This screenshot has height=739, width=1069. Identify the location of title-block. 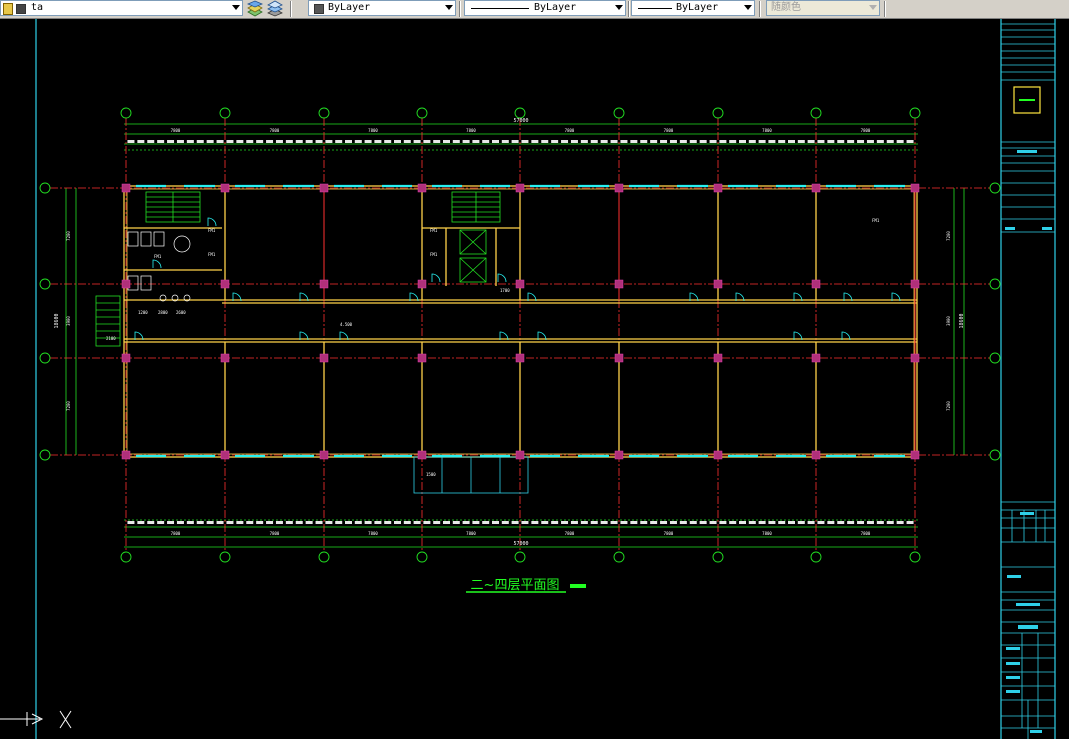
(1028, 381).